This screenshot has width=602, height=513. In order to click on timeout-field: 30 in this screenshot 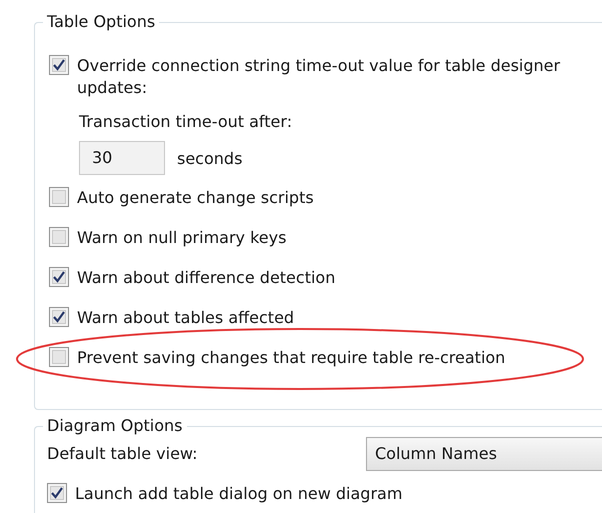, I will do `click(122, 158)`.